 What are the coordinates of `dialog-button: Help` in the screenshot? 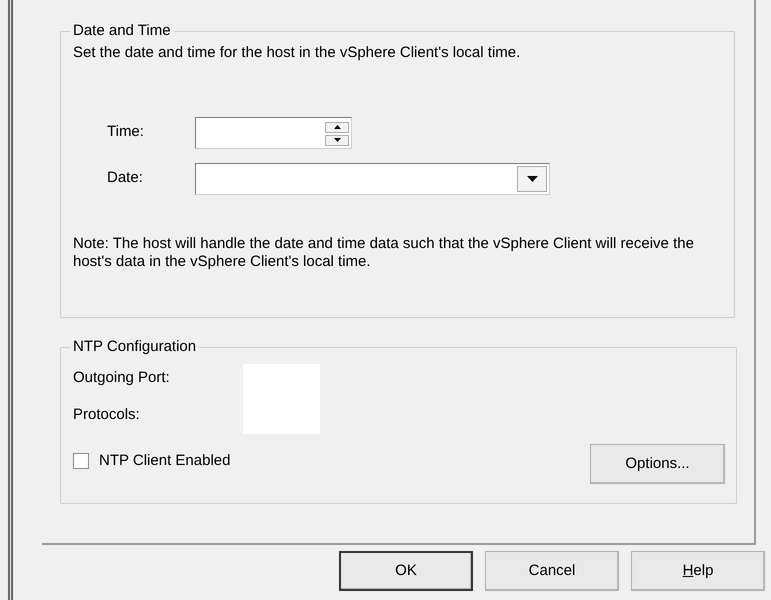 It's located at (698, 571).